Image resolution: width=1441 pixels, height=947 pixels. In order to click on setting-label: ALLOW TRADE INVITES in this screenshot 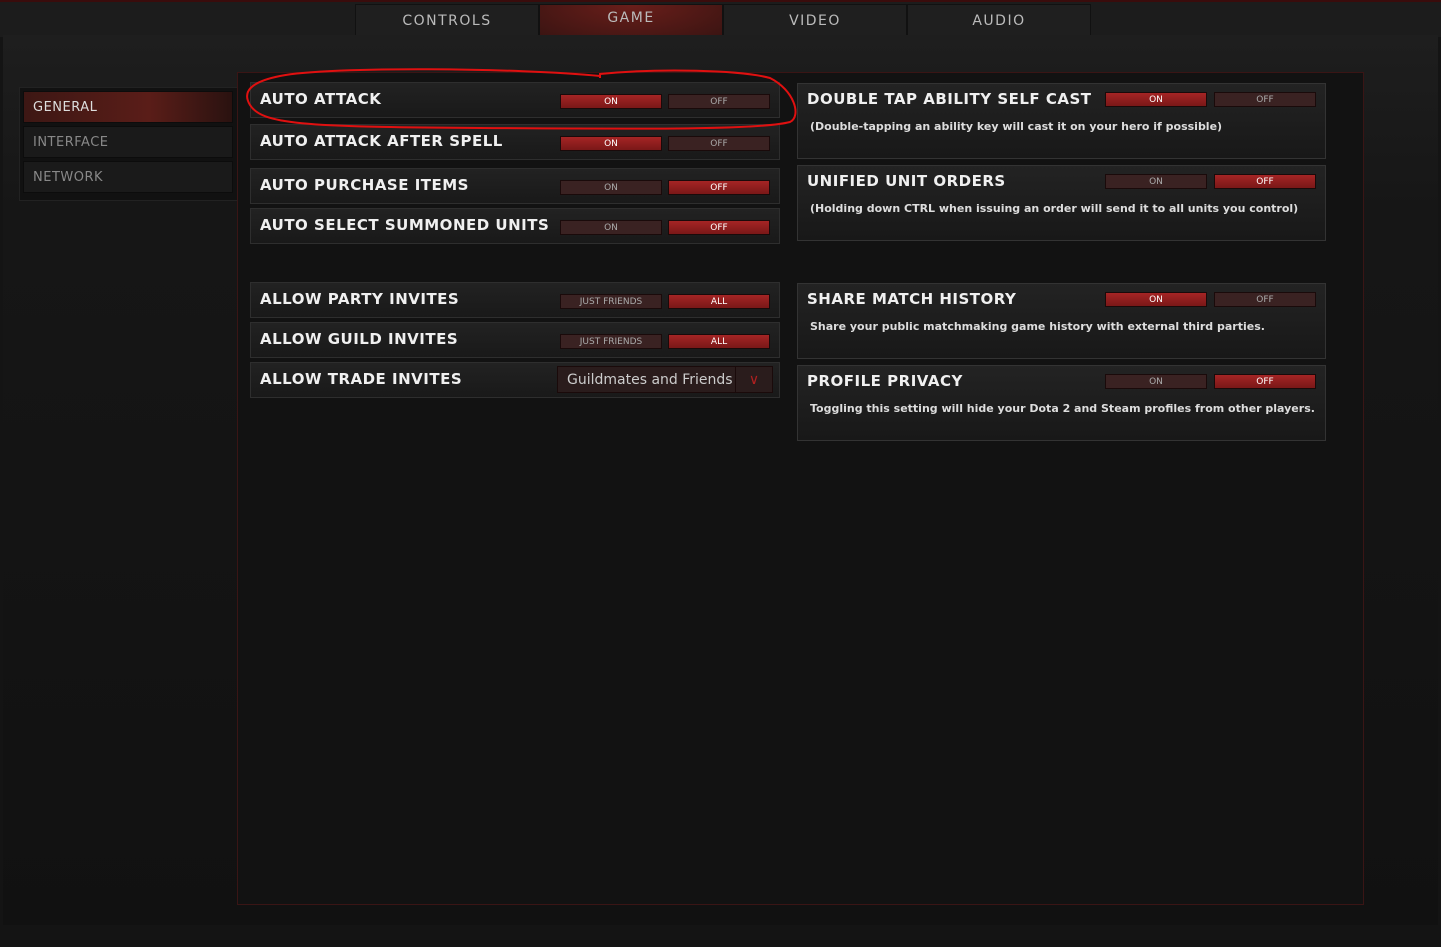, I will do `click(361, 379)`.